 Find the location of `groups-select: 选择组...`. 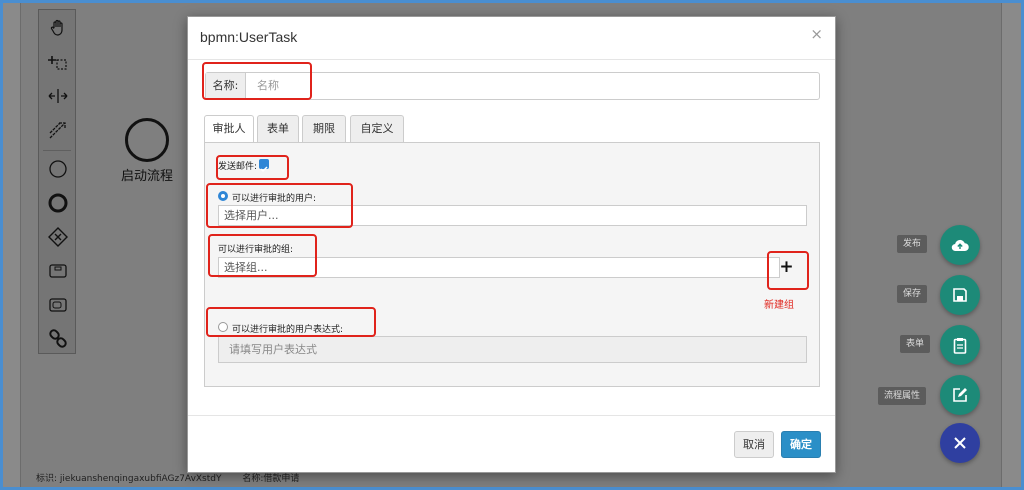

groups-select: 选择组... is located at coordinates (499, 267).